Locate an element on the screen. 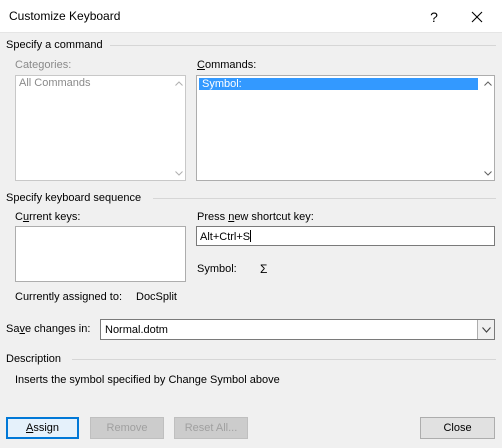 This screenshot has height=448, width=502. new-shortcut-input: Alt+Ctrl+S is located at coordinates (345, 236).